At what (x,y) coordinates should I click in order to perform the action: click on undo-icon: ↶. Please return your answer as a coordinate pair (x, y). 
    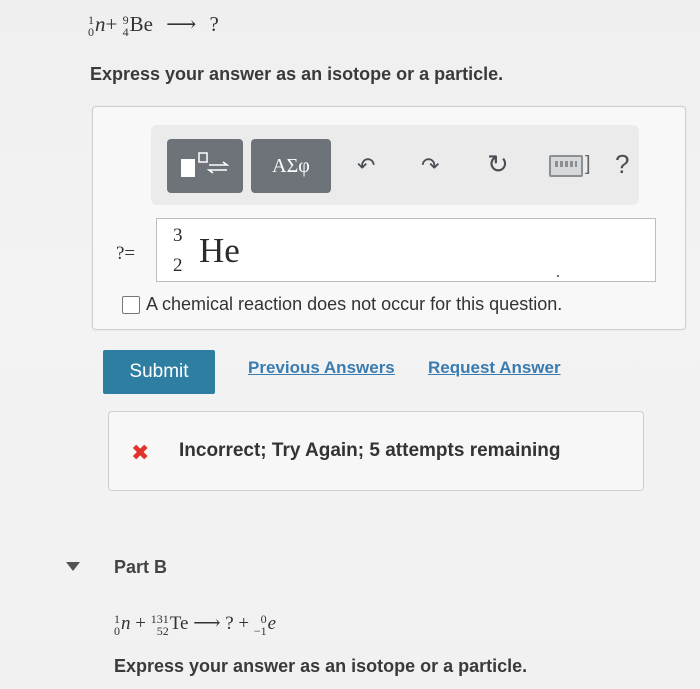
    Looking at the image, I should click on (366, 166).